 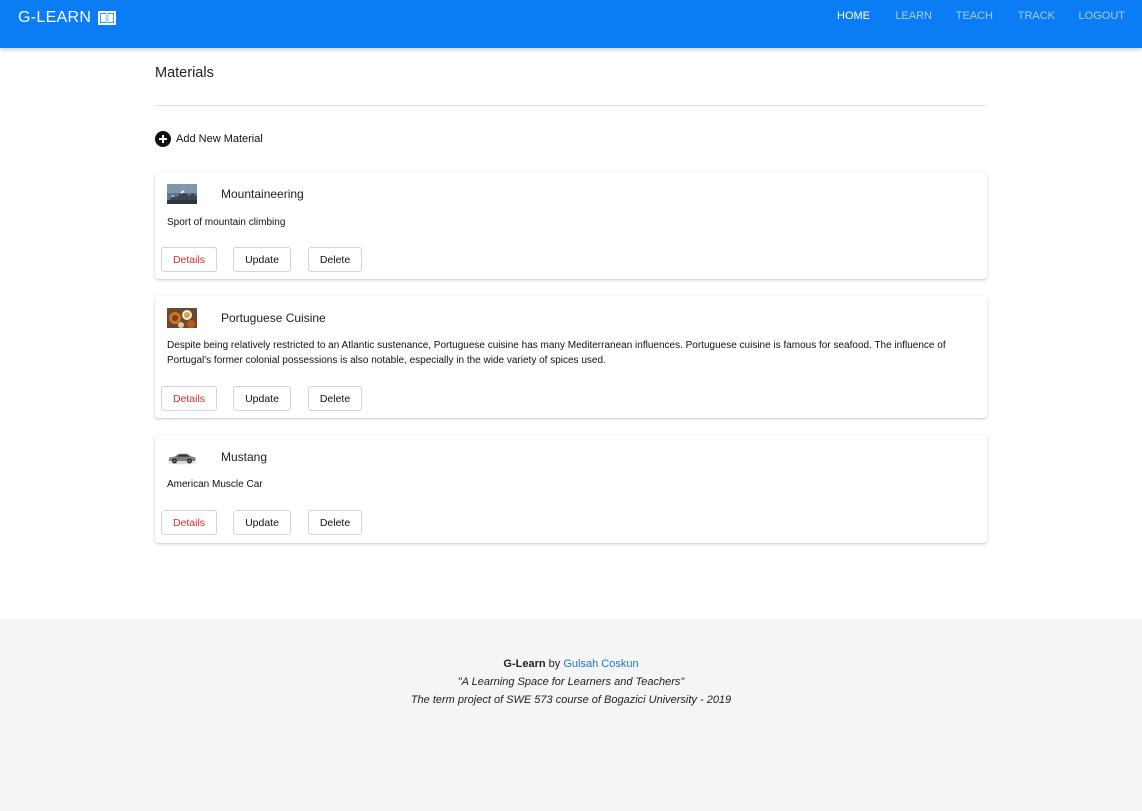 I want to click on mountain-thumbnail, so click(x=182, y=194).